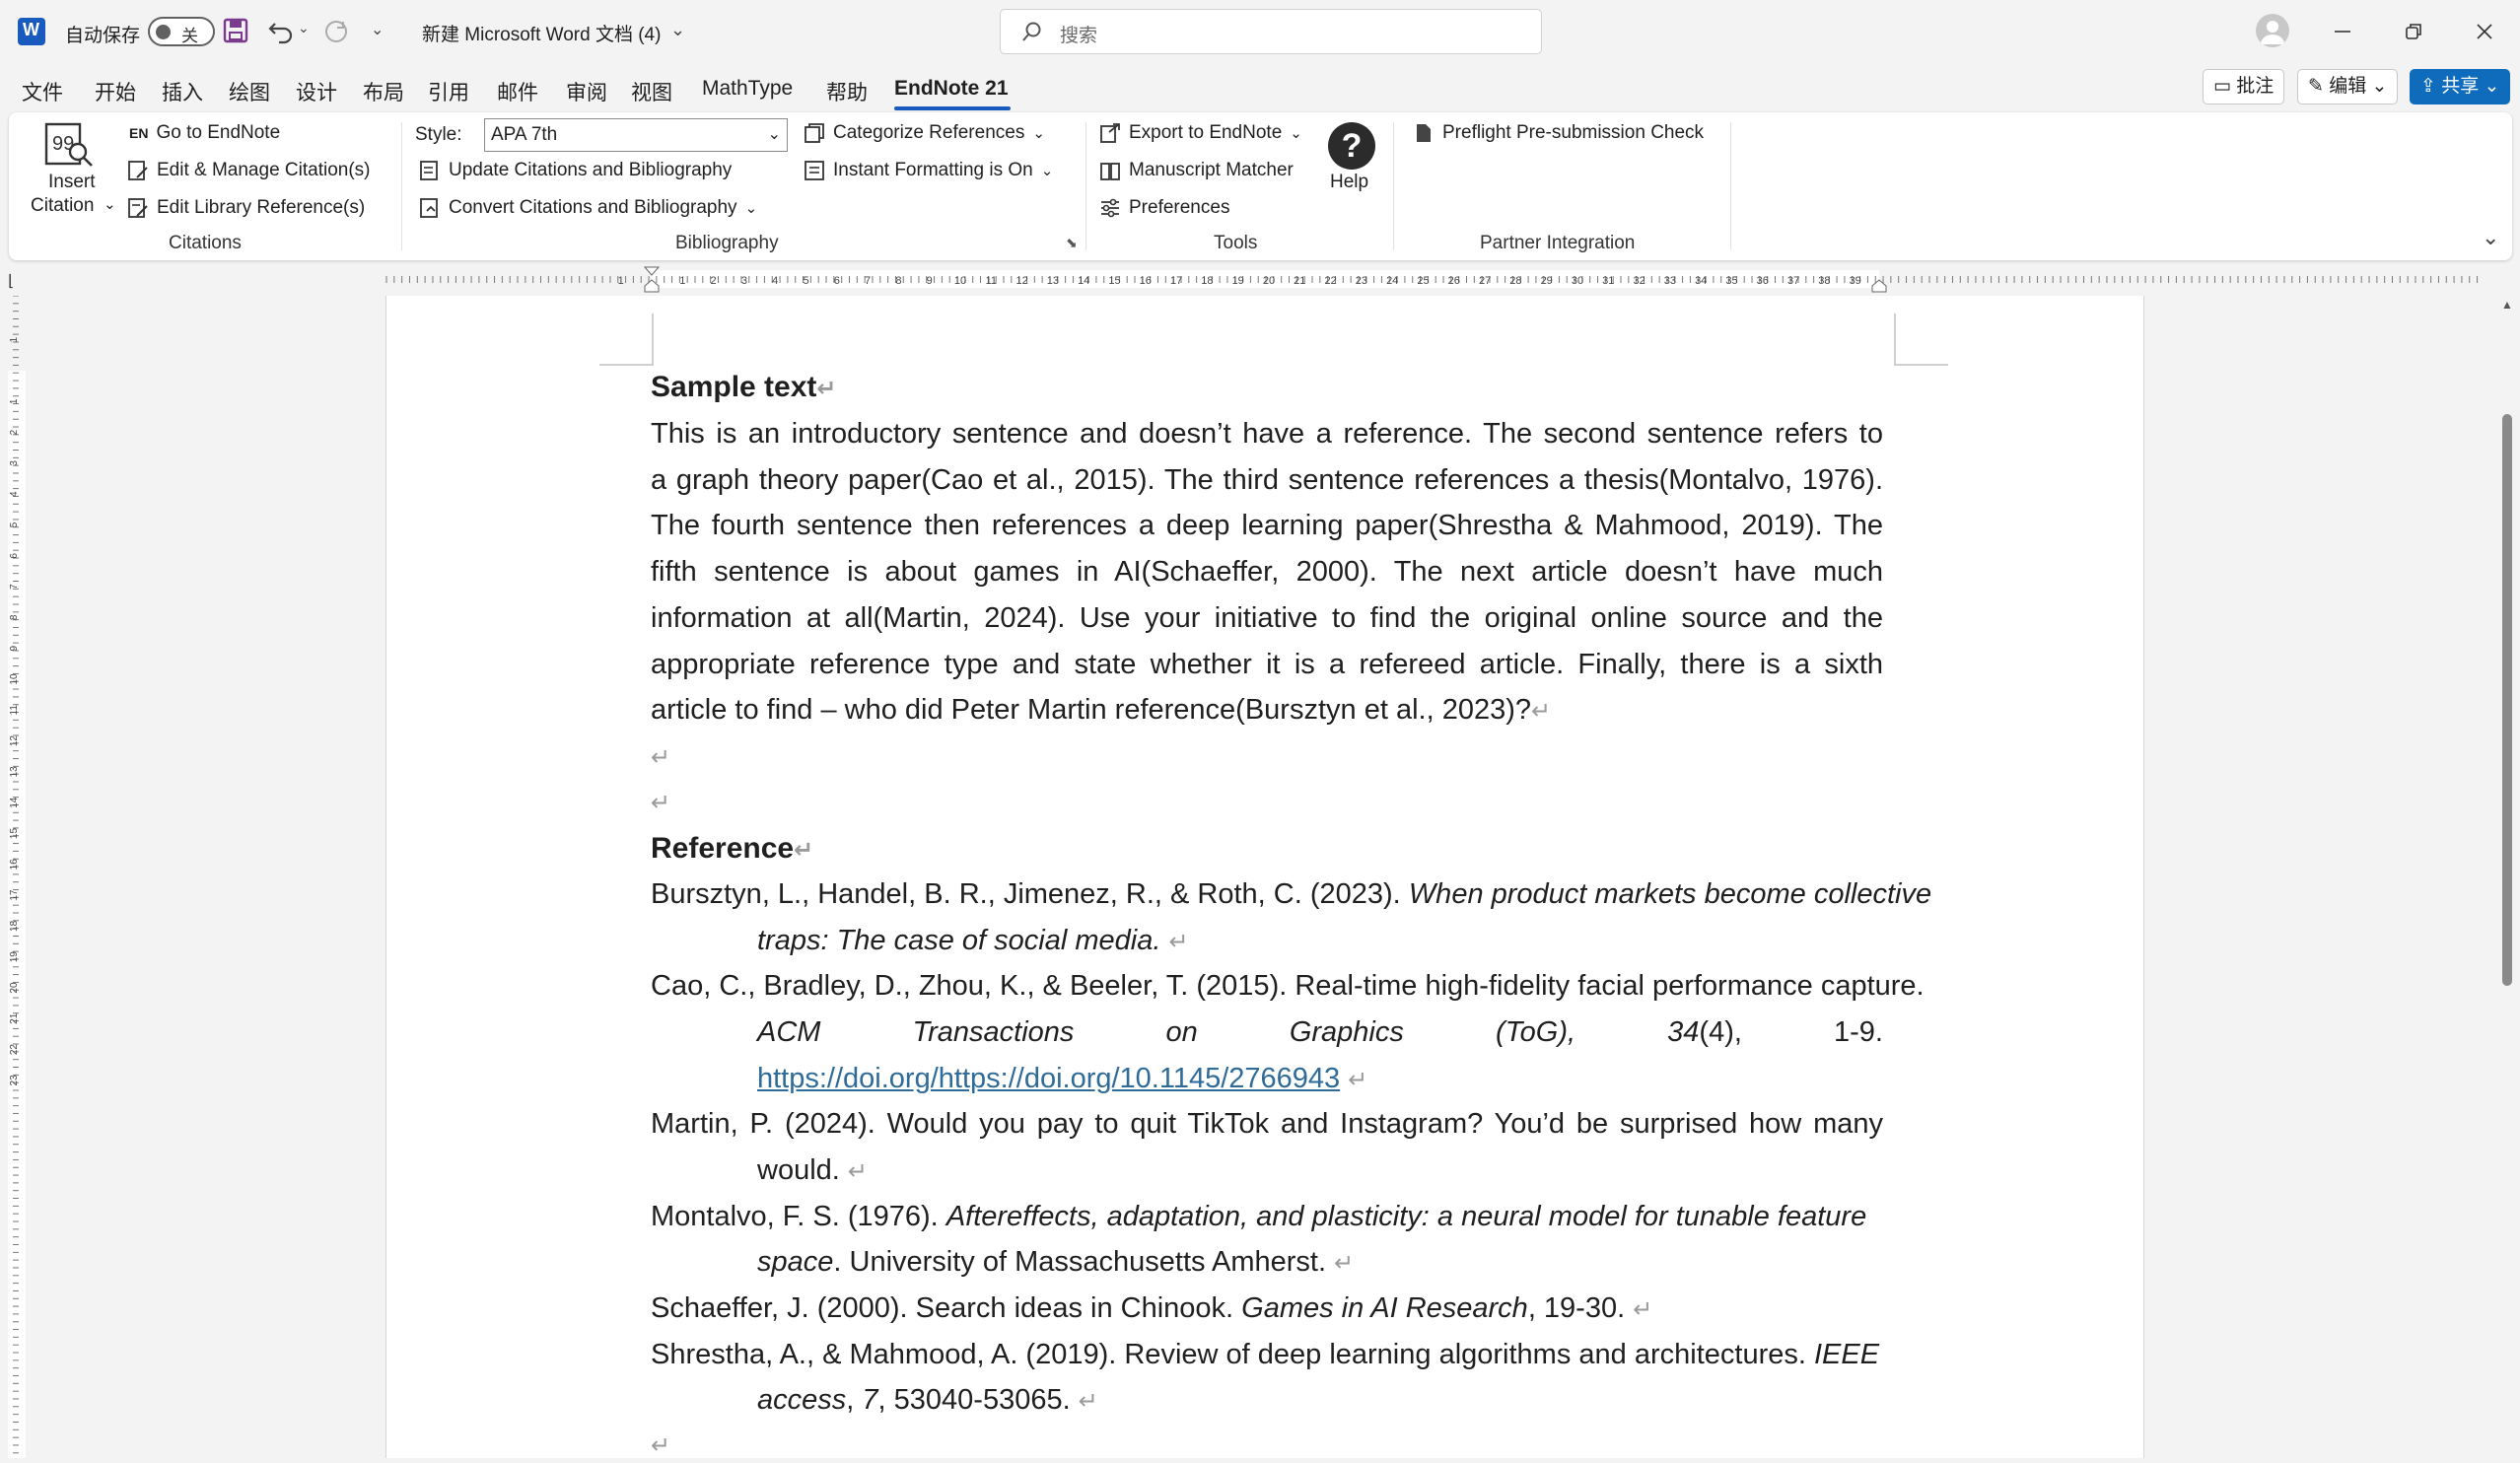 This screenshot has height=1463, width=2520. Describe the element at coordinates (2507, 305) in the screenshot. I see `scroll-up-arrow-icon: ▲` at that location.